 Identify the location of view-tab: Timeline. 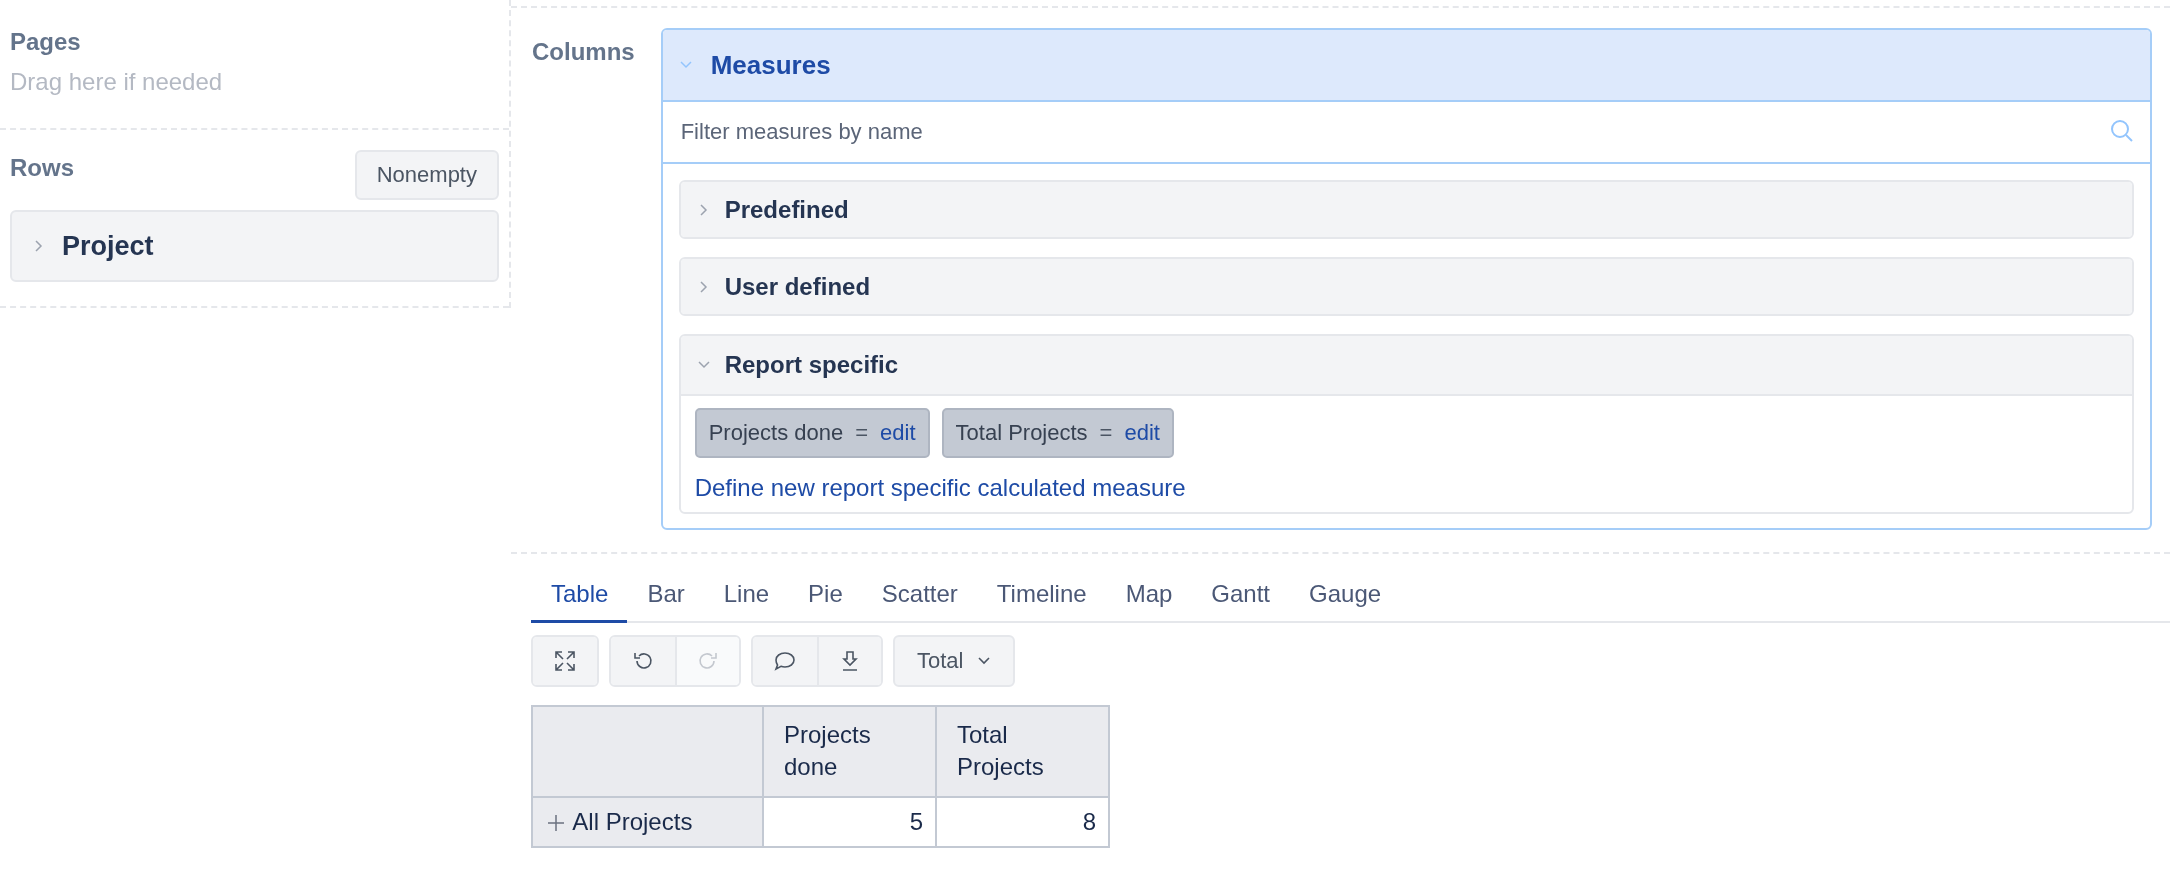
(1041, 597).